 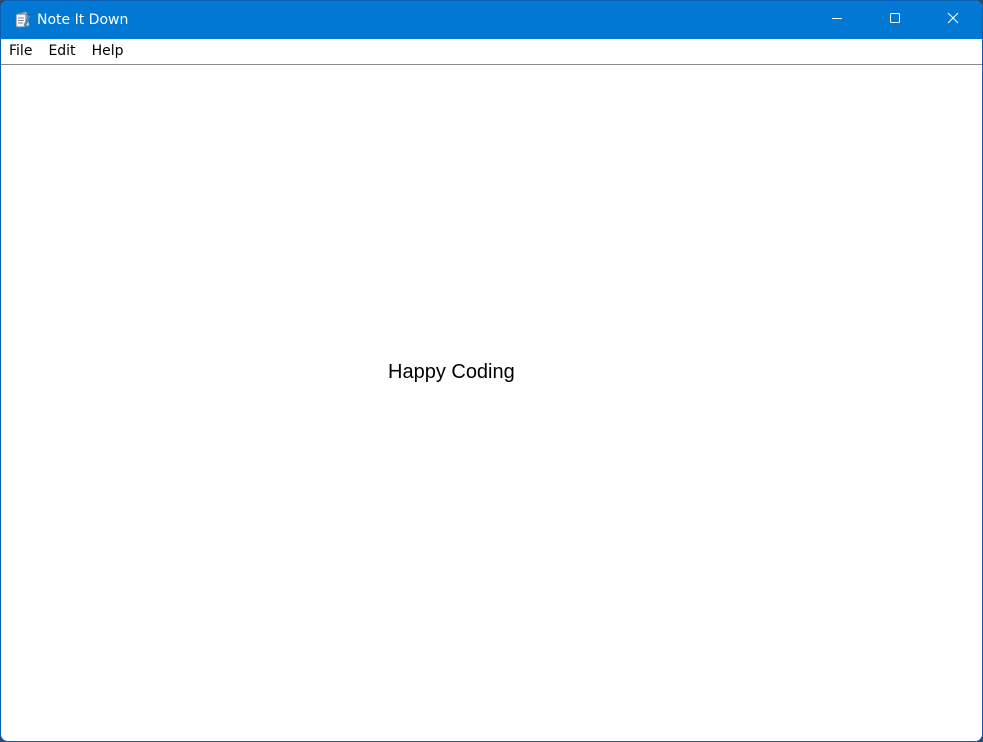 I want to click on maximize-icon, so click(x=895, y=20).